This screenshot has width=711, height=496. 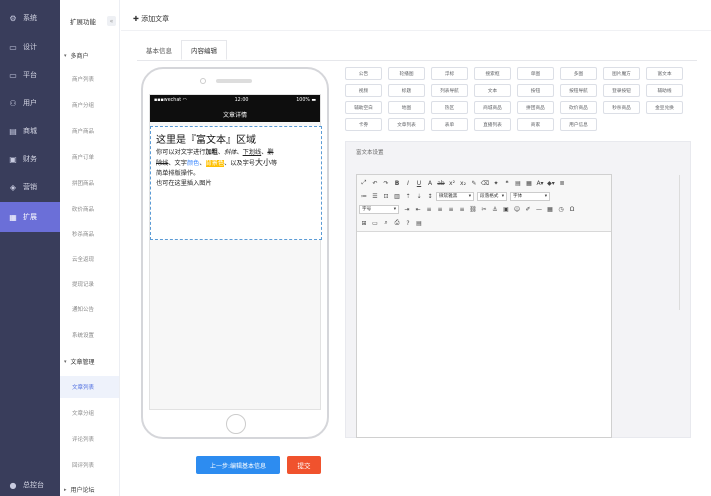 I want to click on emotion-icon: ☺, so click(x=517, y=209).